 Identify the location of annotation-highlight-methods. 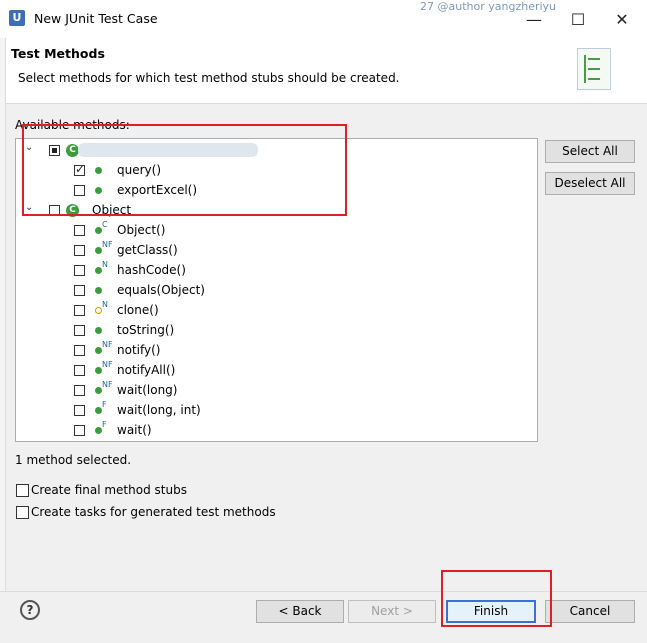
(184, 170).